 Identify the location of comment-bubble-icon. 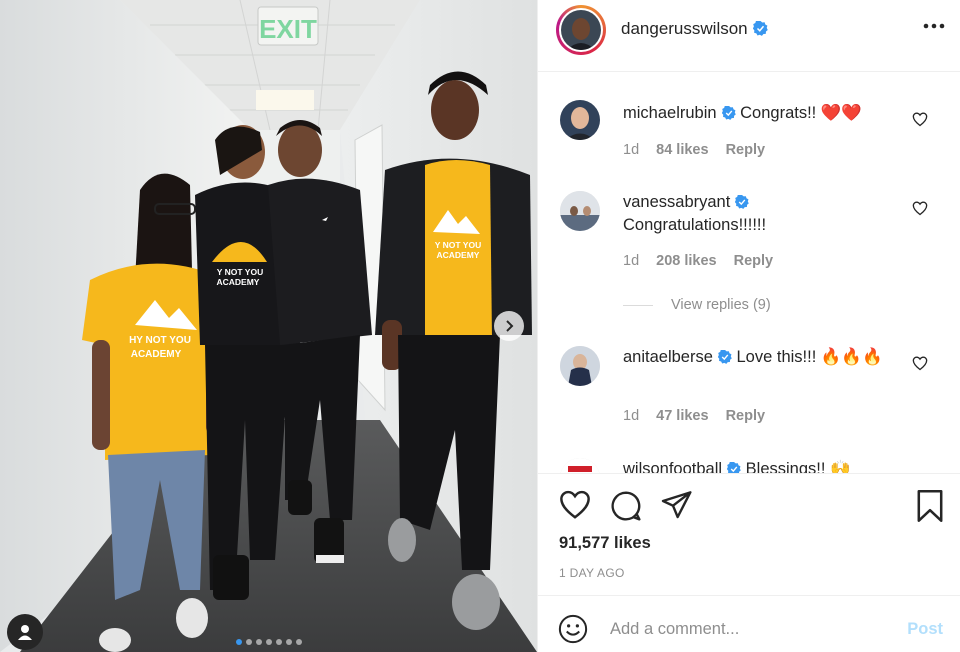
(626, 506).